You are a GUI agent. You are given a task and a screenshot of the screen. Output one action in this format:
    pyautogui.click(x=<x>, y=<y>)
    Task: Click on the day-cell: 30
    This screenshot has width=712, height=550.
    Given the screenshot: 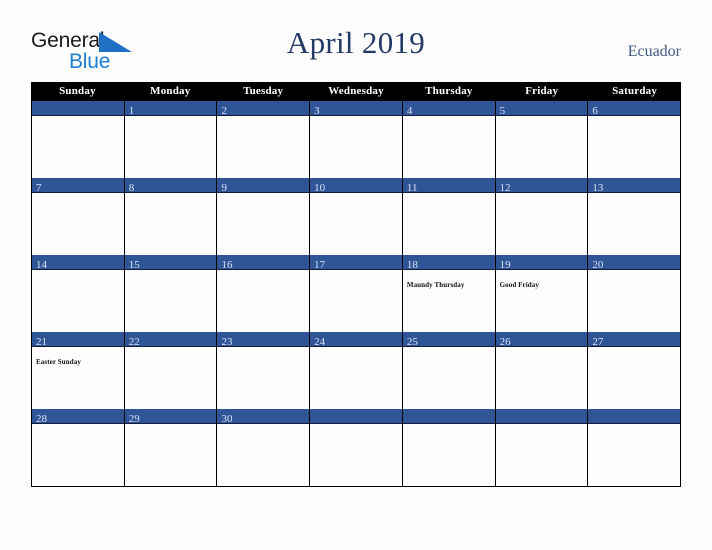 What is the action you would take?
    pyautogui.click(x=264, y=447)
    